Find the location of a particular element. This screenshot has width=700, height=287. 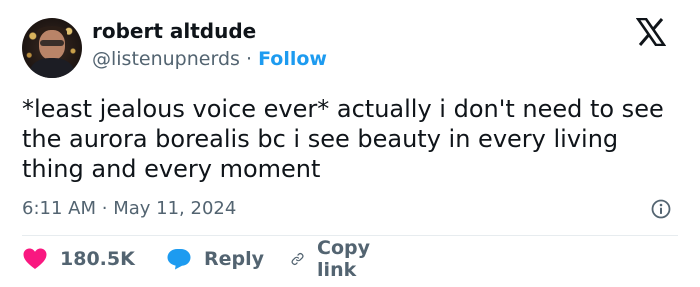

reply-button: Reply is located at coordinates (215, 259).